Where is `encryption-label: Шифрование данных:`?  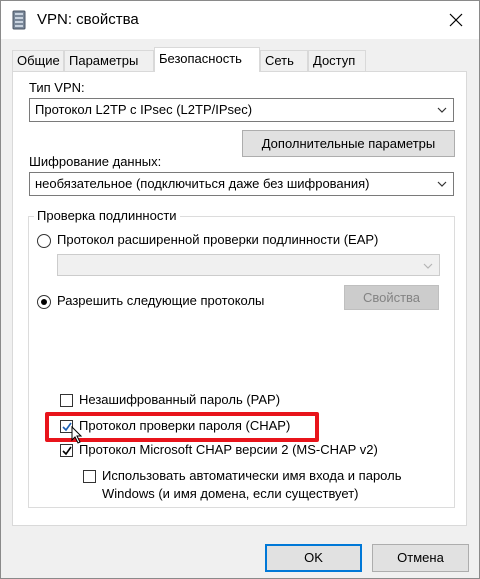 encryption-label: Шифрование данных: is located at coordinates (95, 161).